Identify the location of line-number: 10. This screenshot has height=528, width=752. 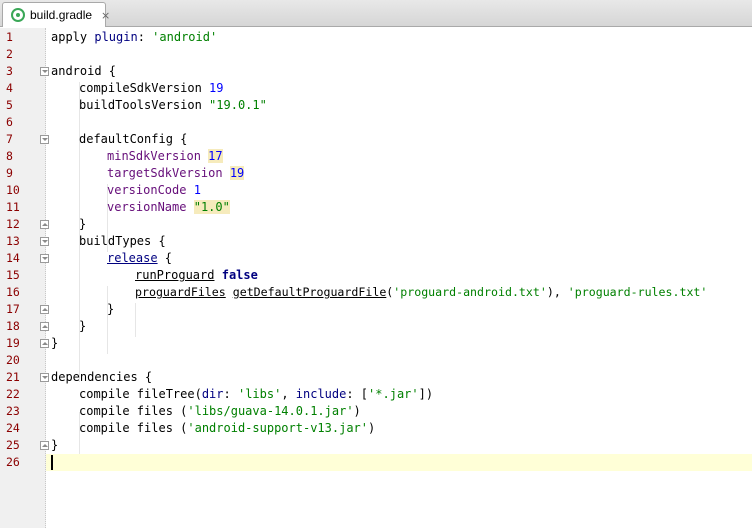
(13, 190).